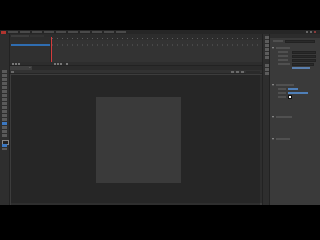 This screenshot has height=240, width=320. What do you see at coordinates (4, 107) in the screenshot?
I see `oval-icon` at bounding box center [4, 107].